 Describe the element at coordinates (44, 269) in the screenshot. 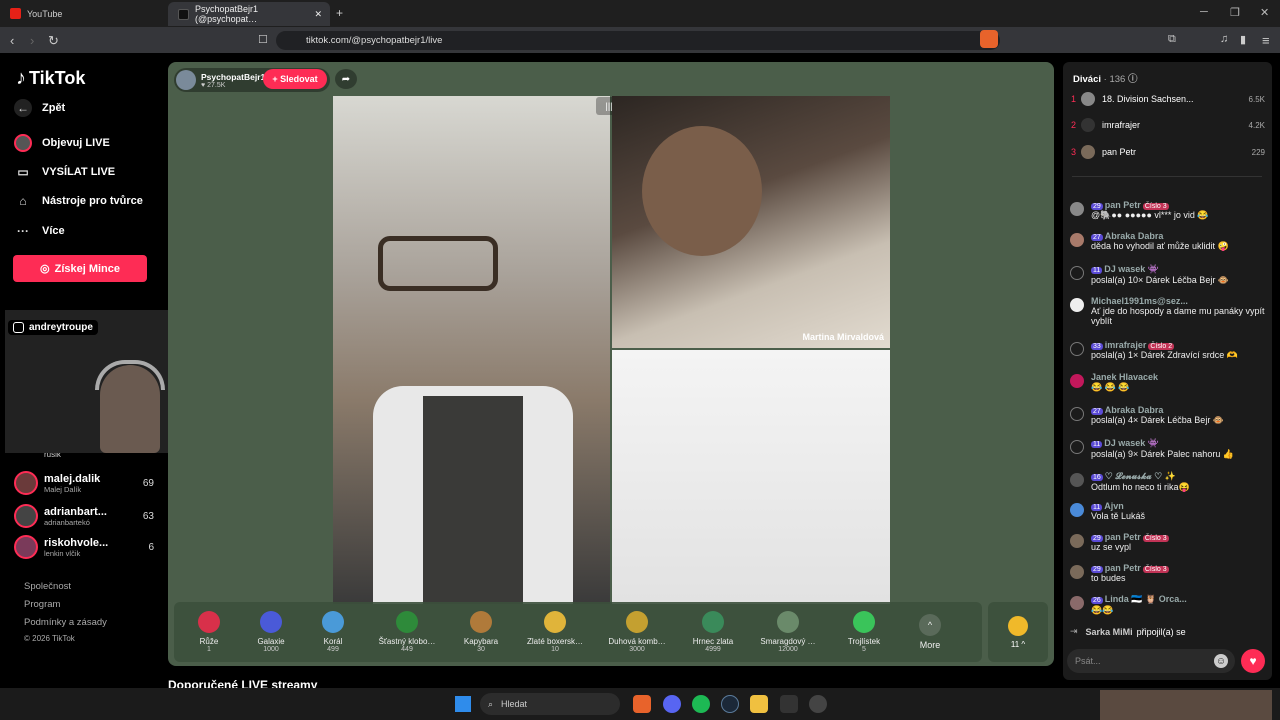

I see `coin-icon: ◎` at that location.